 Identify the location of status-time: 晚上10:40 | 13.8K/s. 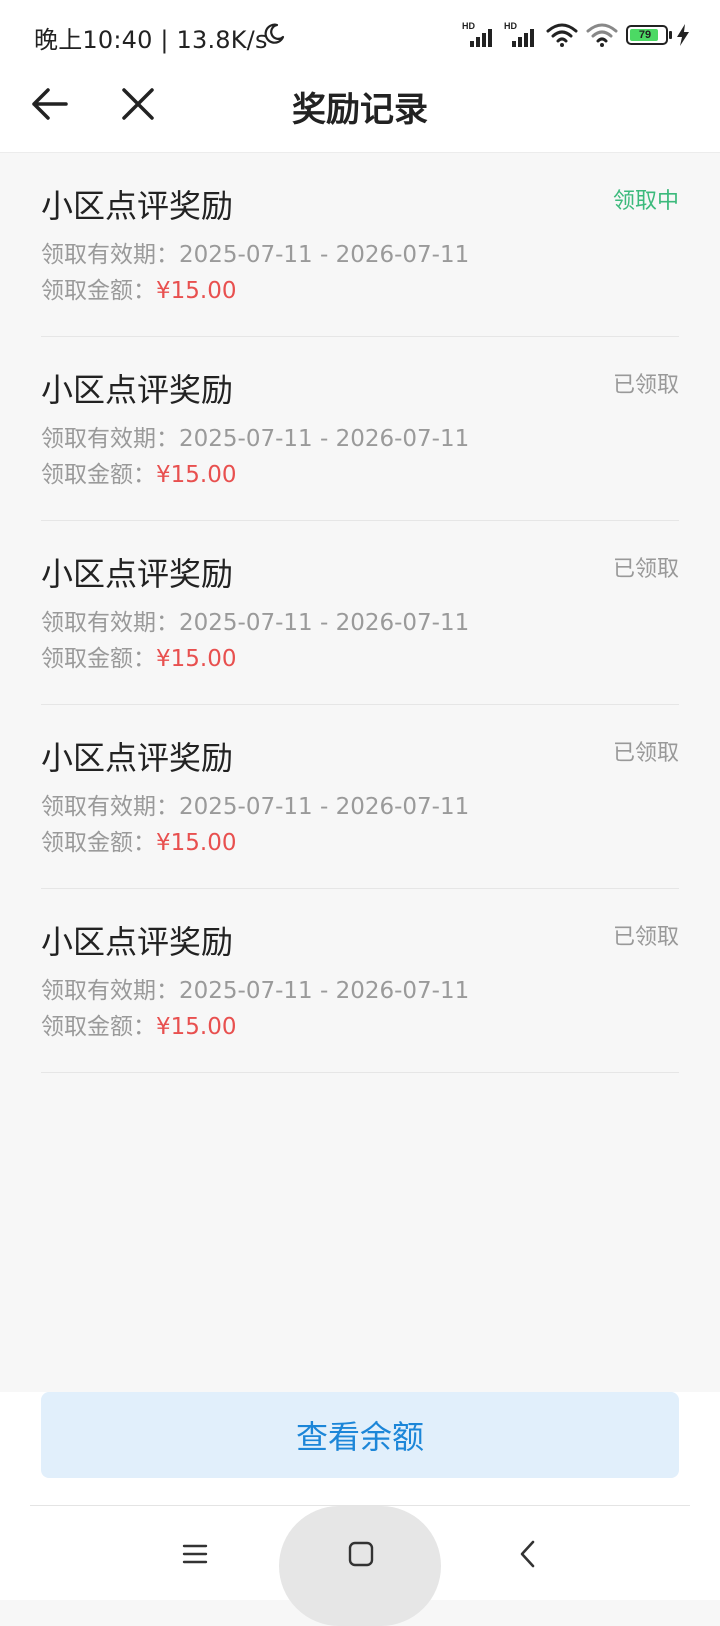
(151, 40).